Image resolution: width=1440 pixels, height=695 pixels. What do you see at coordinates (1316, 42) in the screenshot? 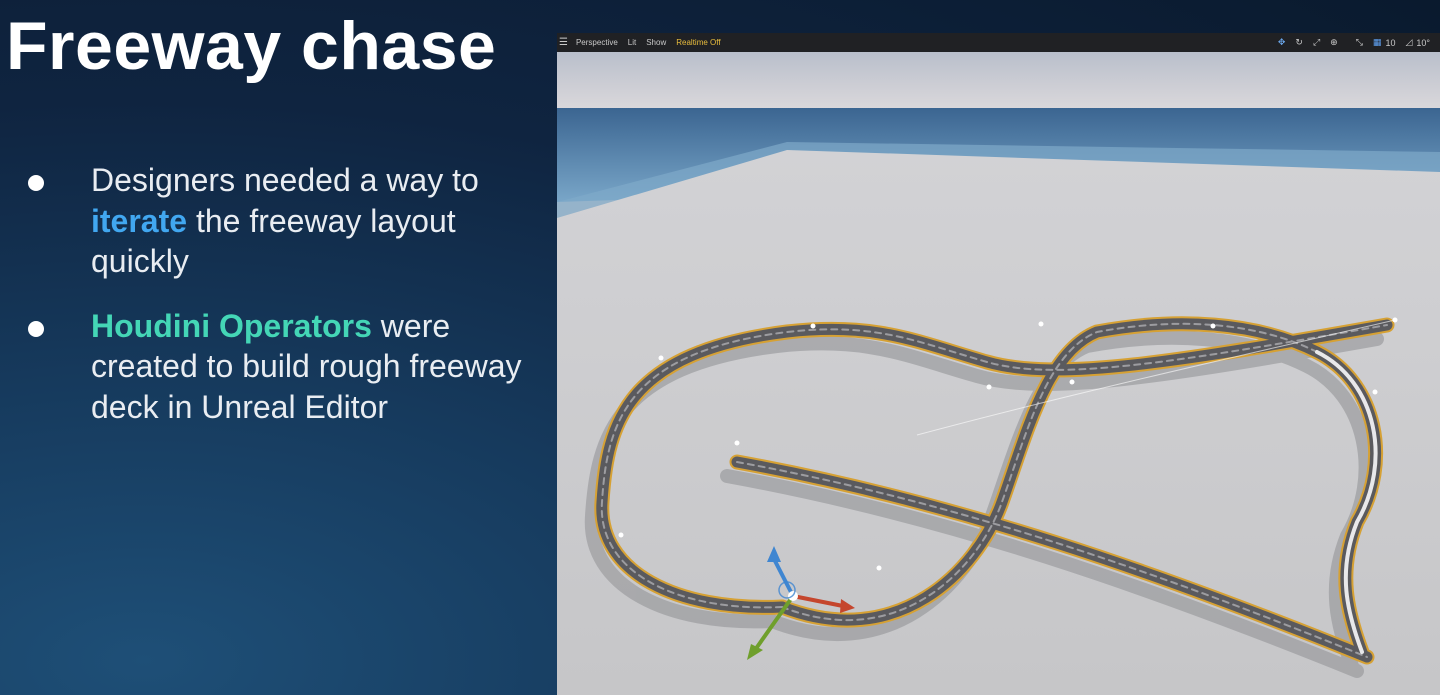
I see `scale-tool-icon: ⤢` at bounding box center [1316, 42].